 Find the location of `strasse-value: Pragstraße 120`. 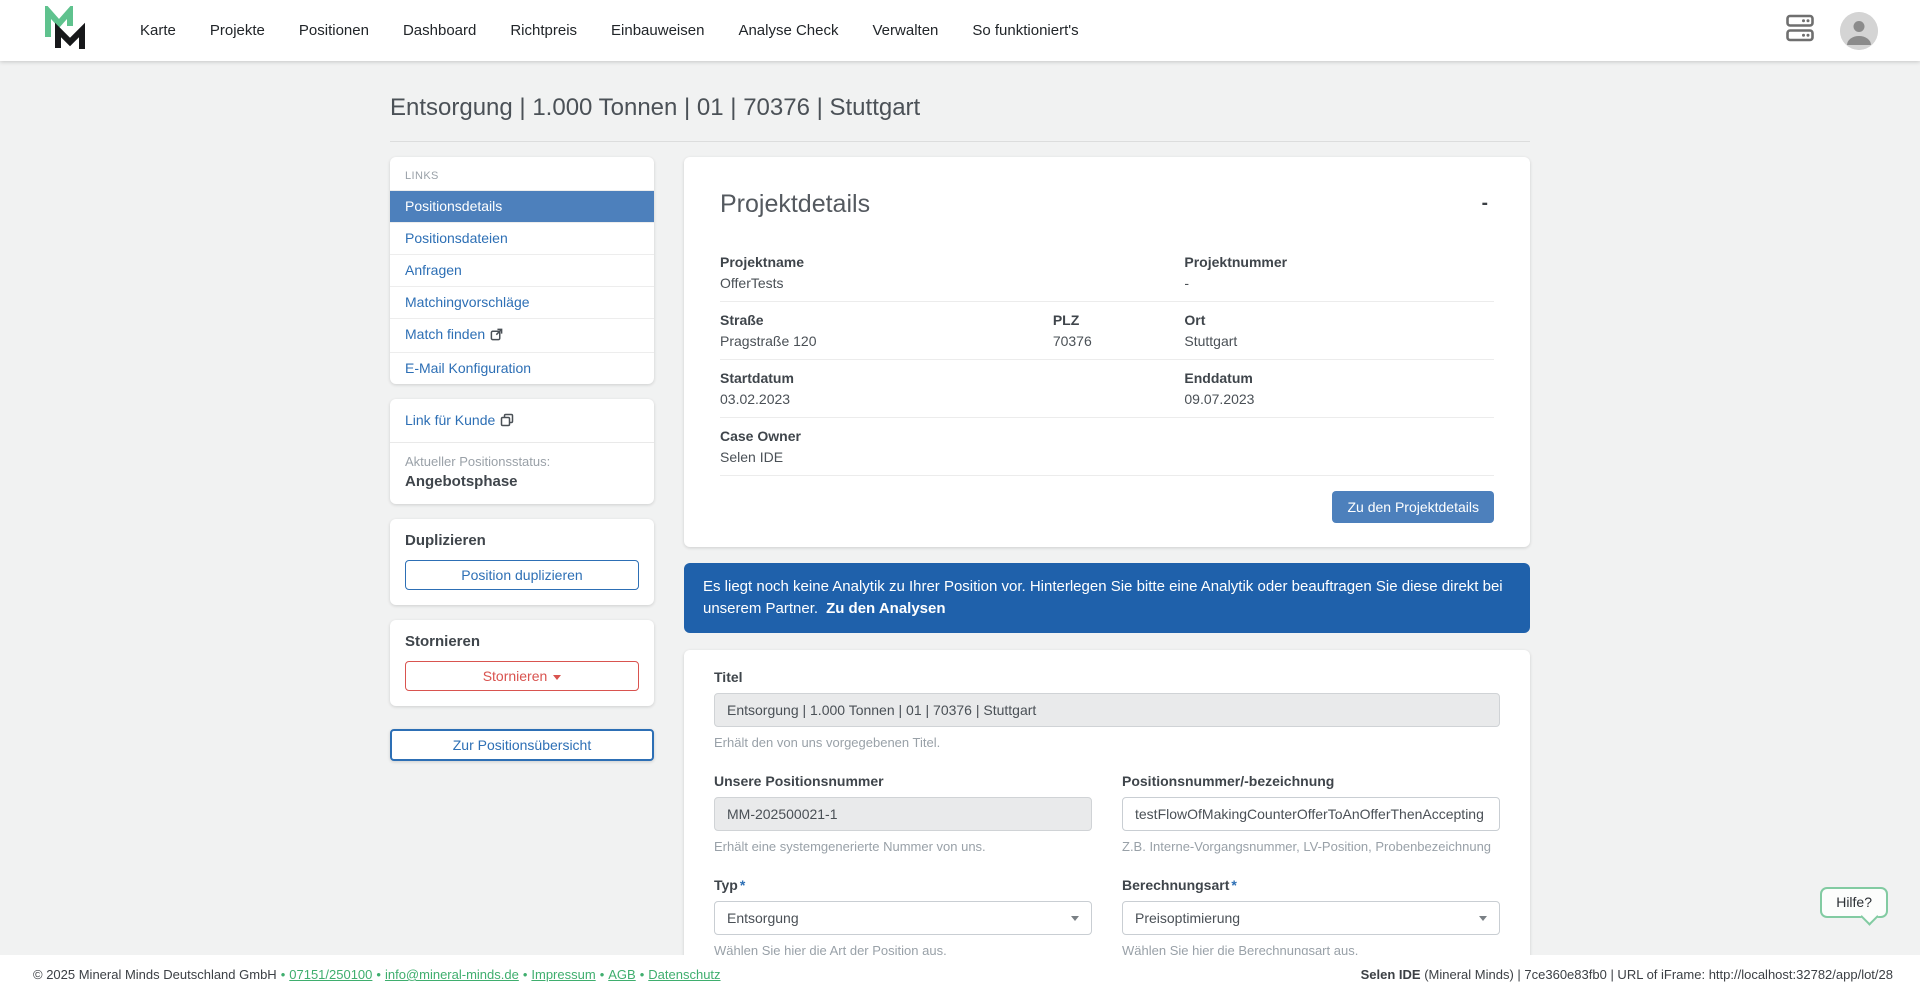

strasse-value: Pragstraße 120 is located at coordinates (768, 341).